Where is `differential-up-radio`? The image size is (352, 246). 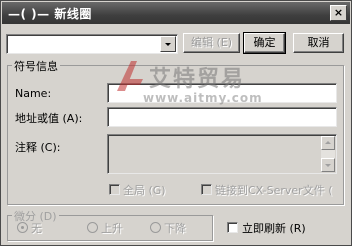
differential-up-radio is located at coordinates (92, 227).